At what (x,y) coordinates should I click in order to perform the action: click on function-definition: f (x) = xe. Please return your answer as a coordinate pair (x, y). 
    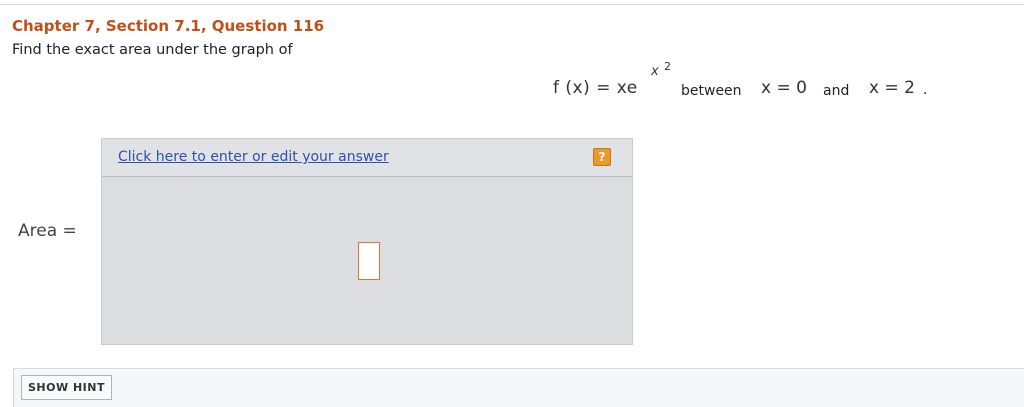
    Looking at the image, I should click on (595, 88).